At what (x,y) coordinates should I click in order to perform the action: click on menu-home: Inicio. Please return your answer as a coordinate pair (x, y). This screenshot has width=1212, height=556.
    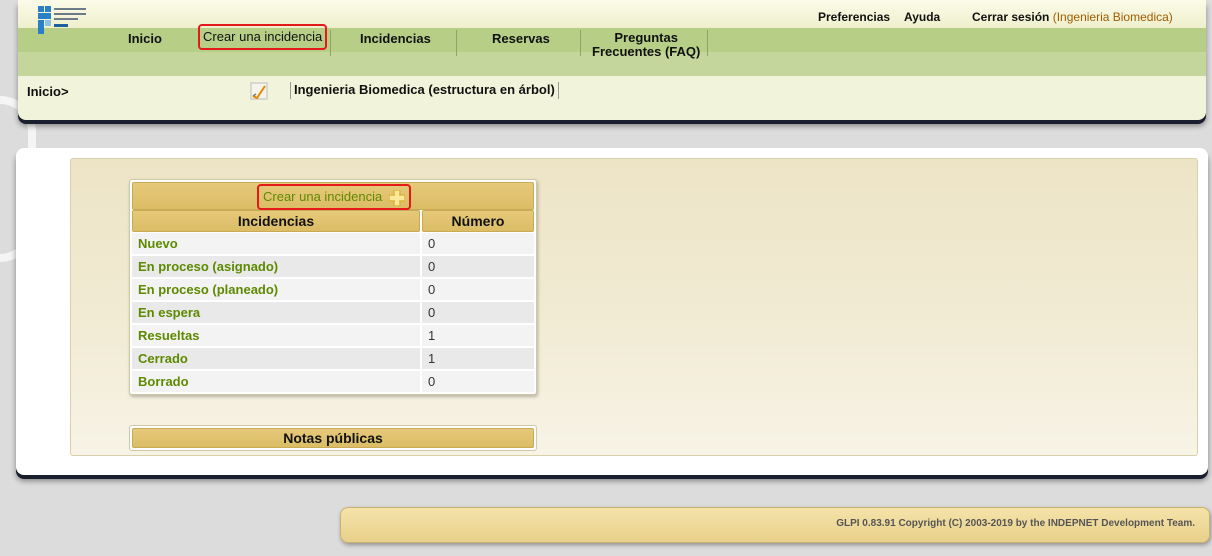
    Looking at the image, I should click on (145, 38).